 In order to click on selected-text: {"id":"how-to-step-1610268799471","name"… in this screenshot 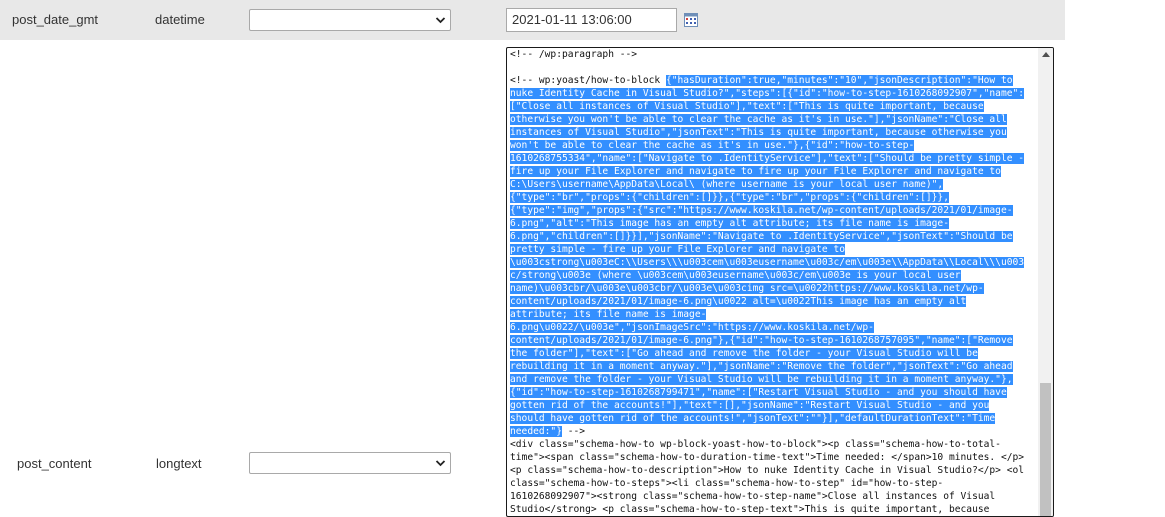, I will do `click(758, 392)`.